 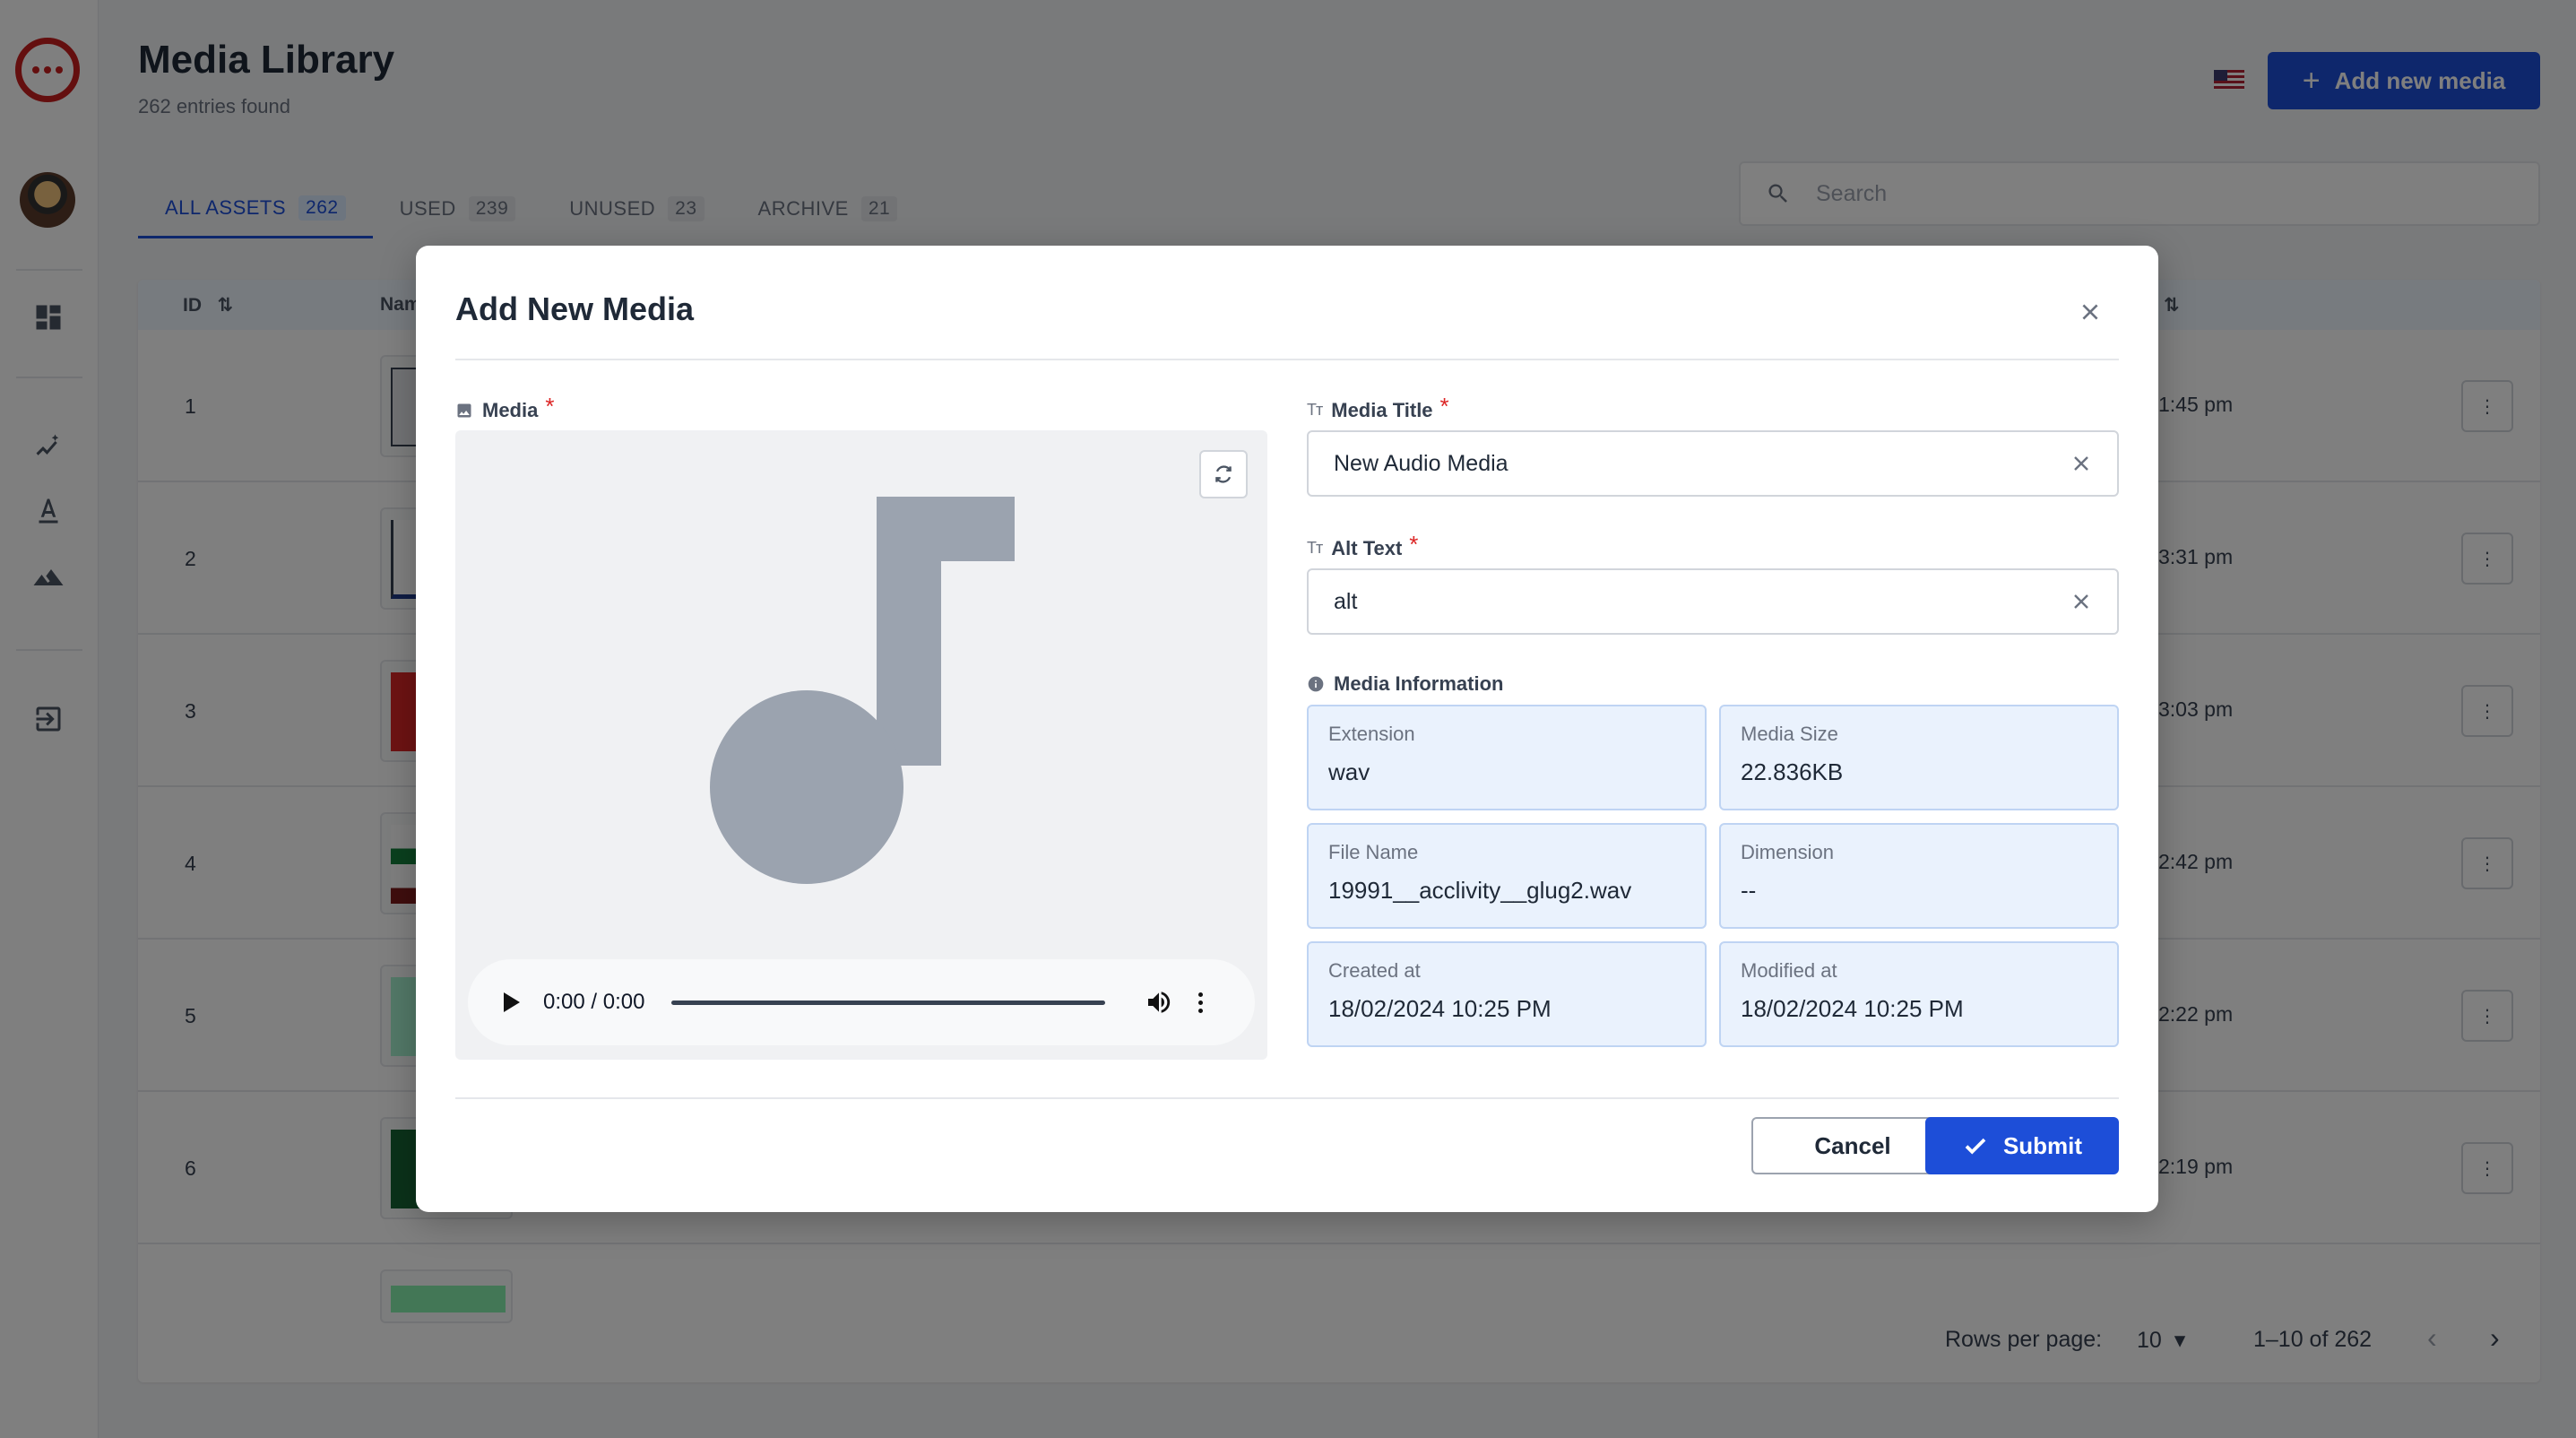 What do you see at coordinates (862, 690) in the screenshot?
I see `music-note-icon` at bounding box center [862, 690].